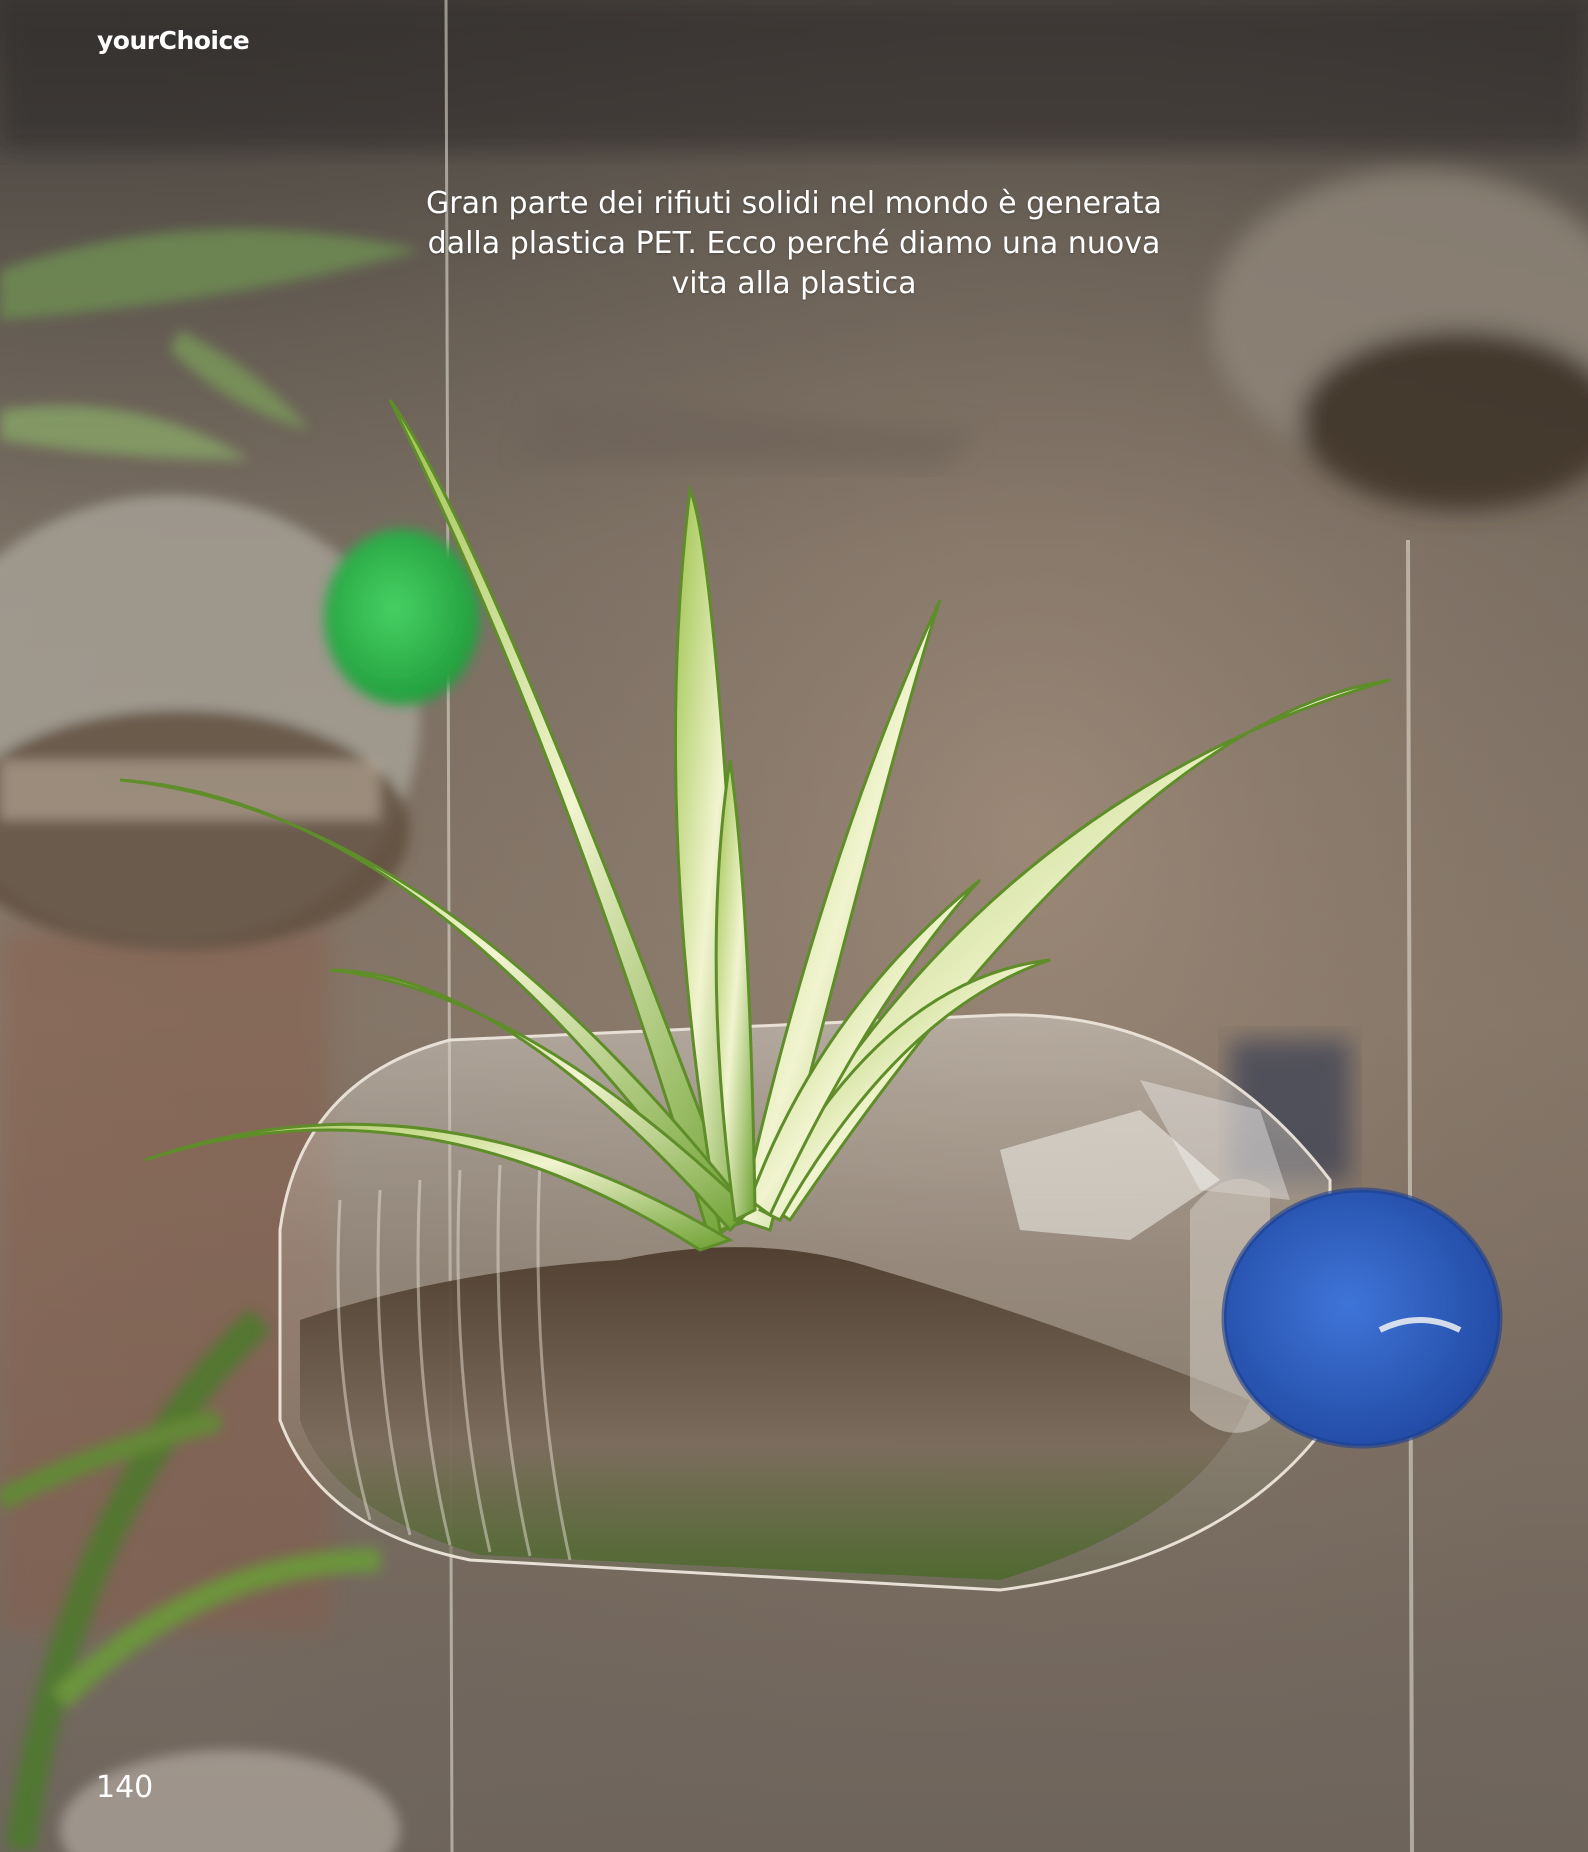 The width and height of the screenshot is (1588, 1852). What do you see at coordinates (125, 1787) in the screenshot?
I see `page-number: 140` at bounding box center [125, 1787].